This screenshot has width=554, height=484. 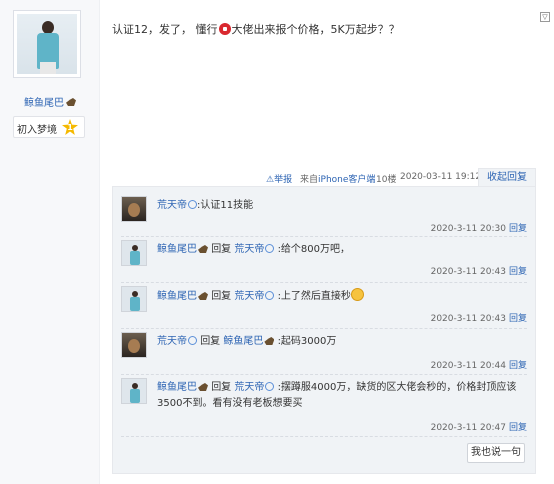 What do you see at coordinates (243, 341) in the screenshot?
I see `reply-target-username: 鲸鱼尾巴` at bounding box center [243, 341].